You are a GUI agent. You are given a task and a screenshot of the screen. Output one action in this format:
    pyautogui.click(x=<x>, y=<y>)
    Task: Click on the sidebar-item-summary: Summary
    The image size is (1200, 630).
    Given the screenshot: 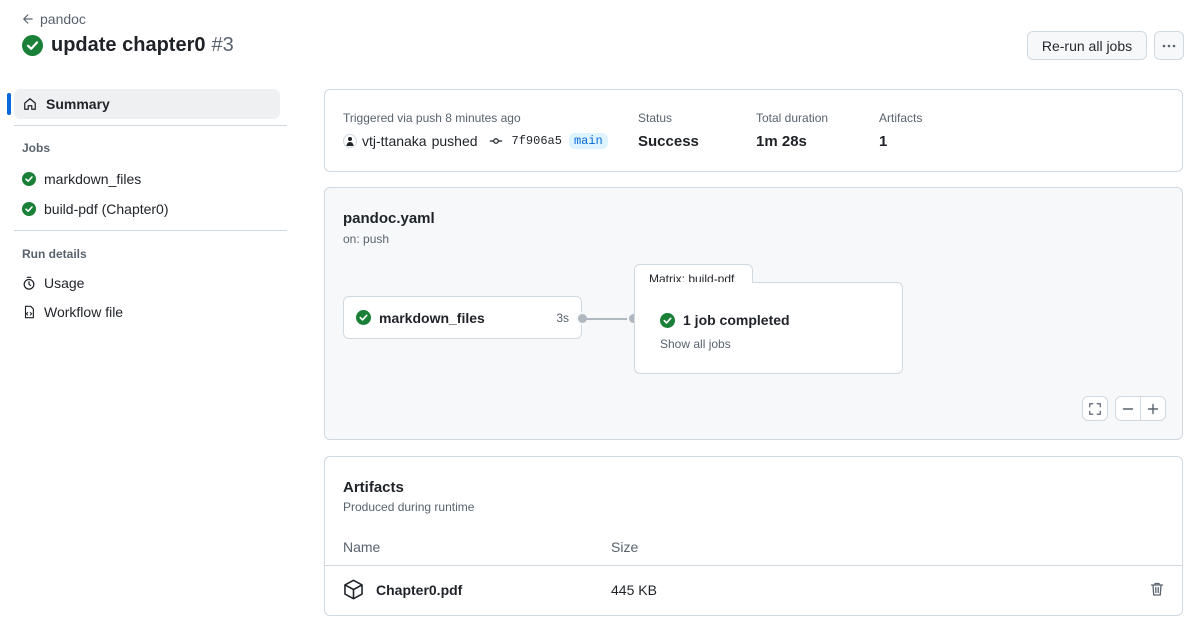 What is the action you would take?
    pyautogui.click(x=147, y=104)
    